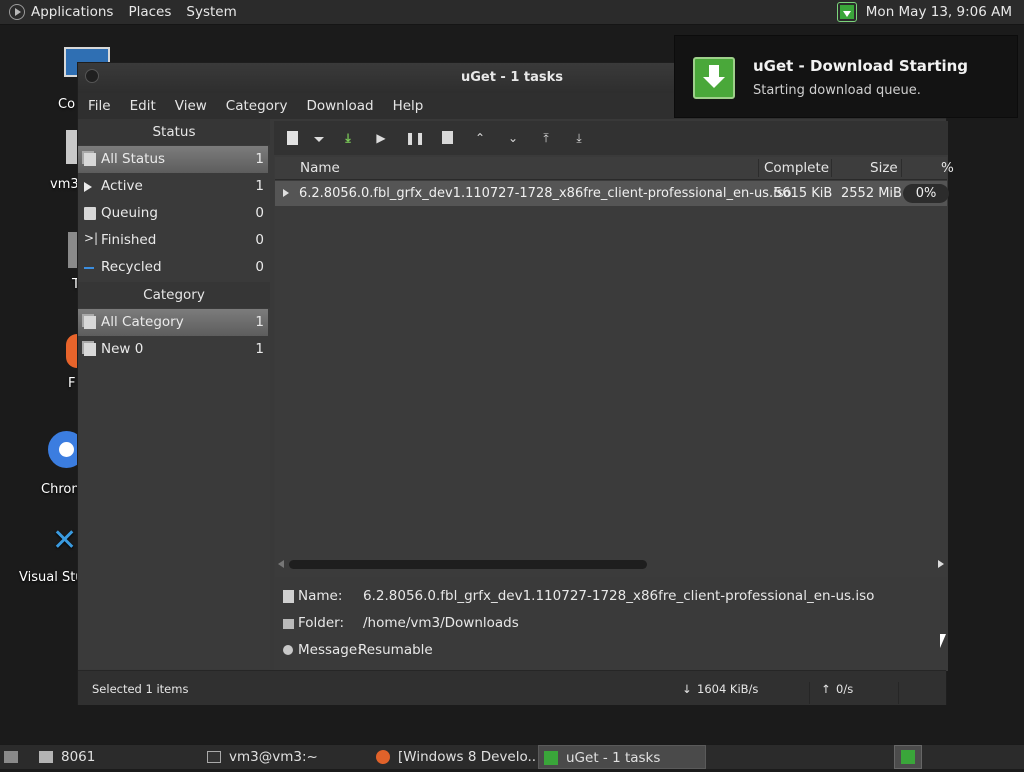 The height and width of the screenshot is (772, 1024). Describe the element at coordinates (281, 564) in the screenshot. I see `scroll-left-arrow-icon` at that location.